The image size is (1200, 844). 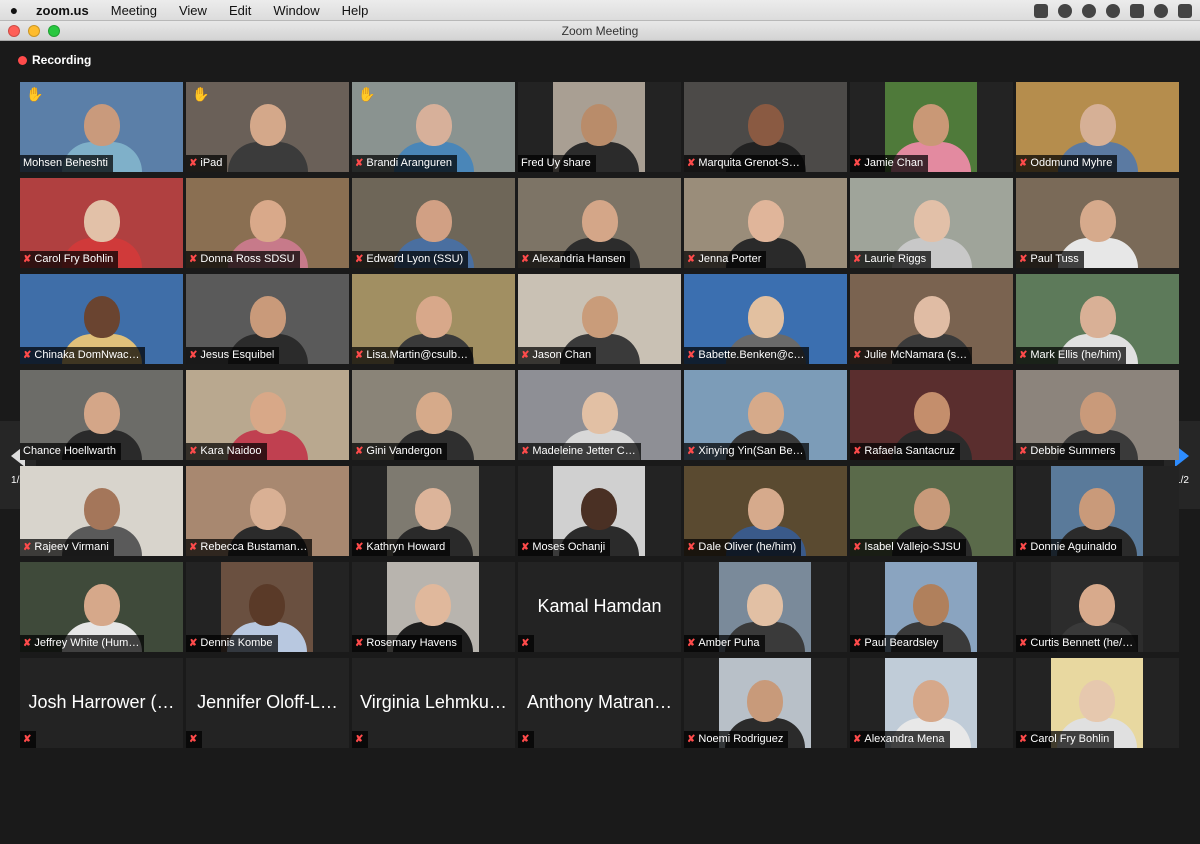 What do you see at coordinates (54, 60) in the screenshot?
I see `recording-indicator: Recording` at bounding box center [54, 60].